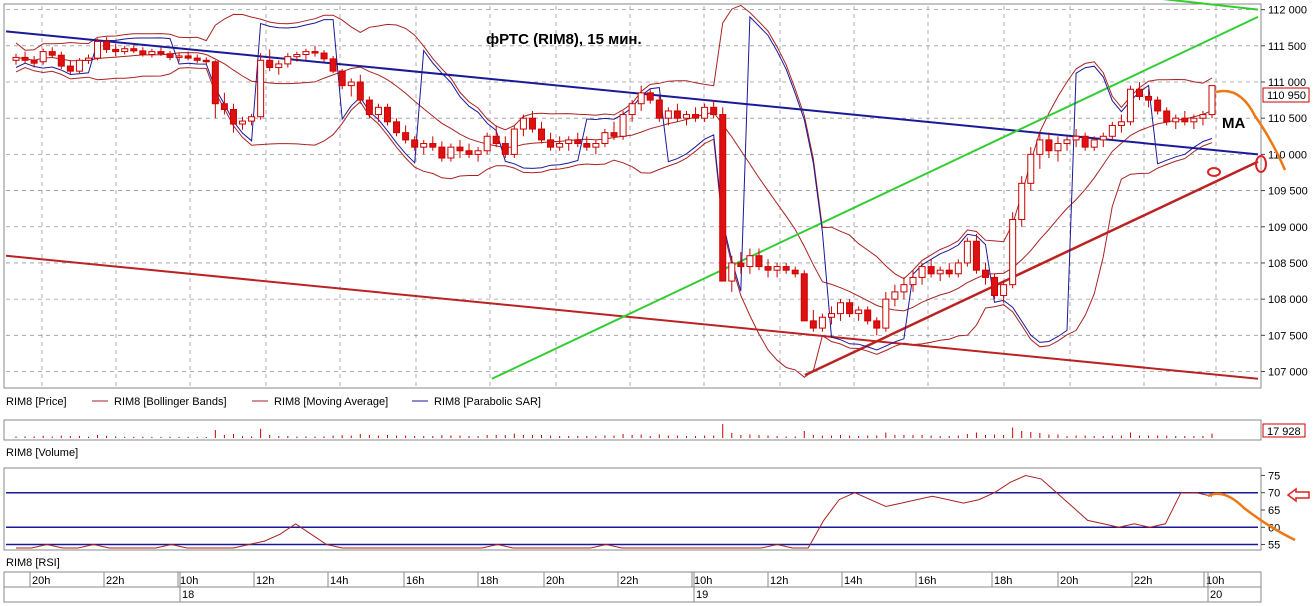  I want to click on volume-label: RIM8 [Volume], so click(42, 453).